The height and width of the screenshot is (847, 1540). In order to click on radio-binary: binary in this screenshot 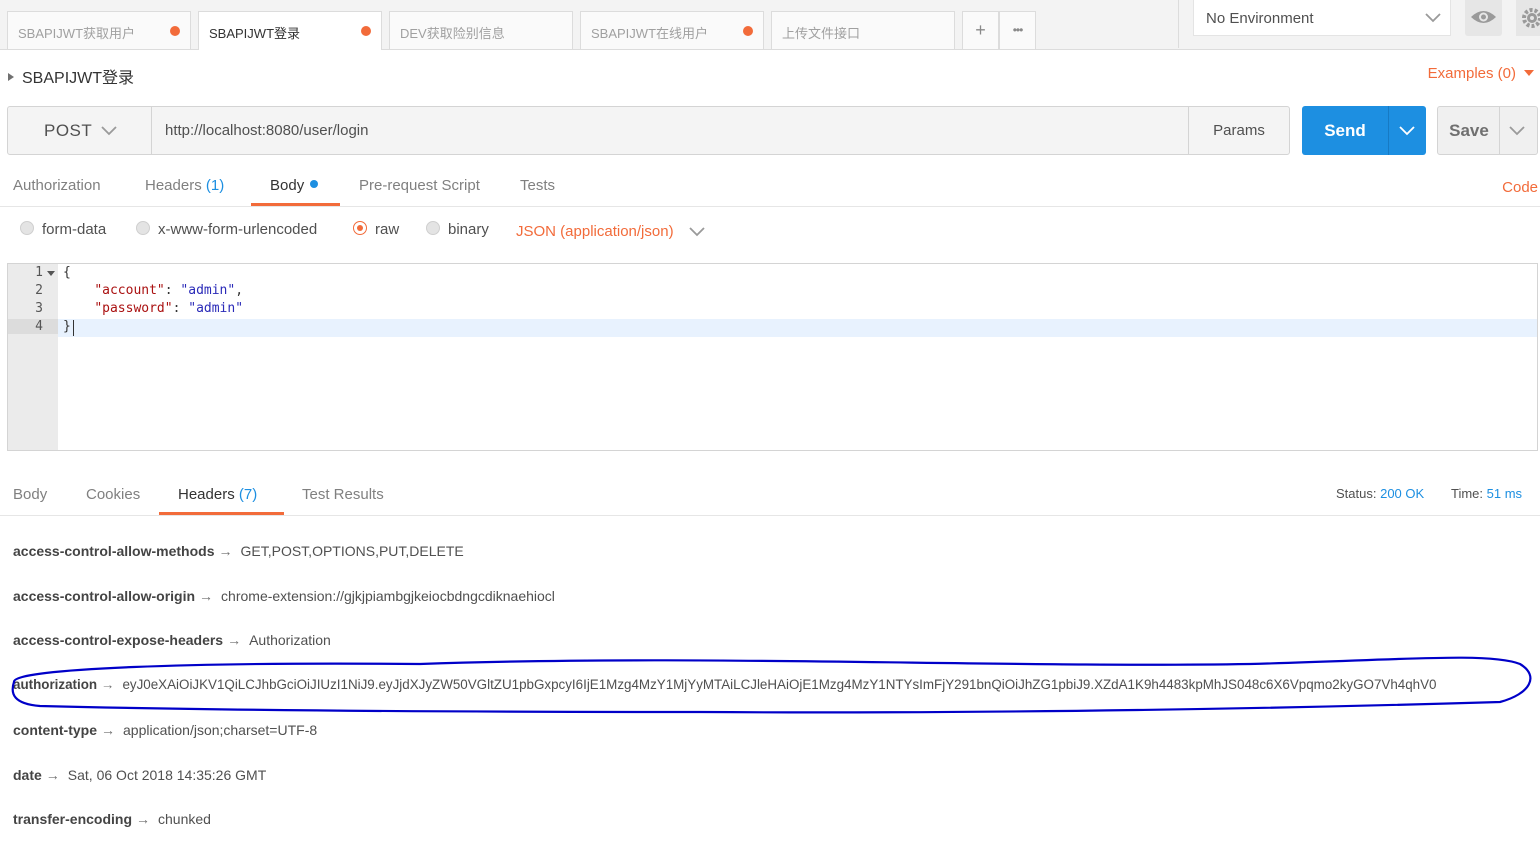, I will do `click(457, 229)`.